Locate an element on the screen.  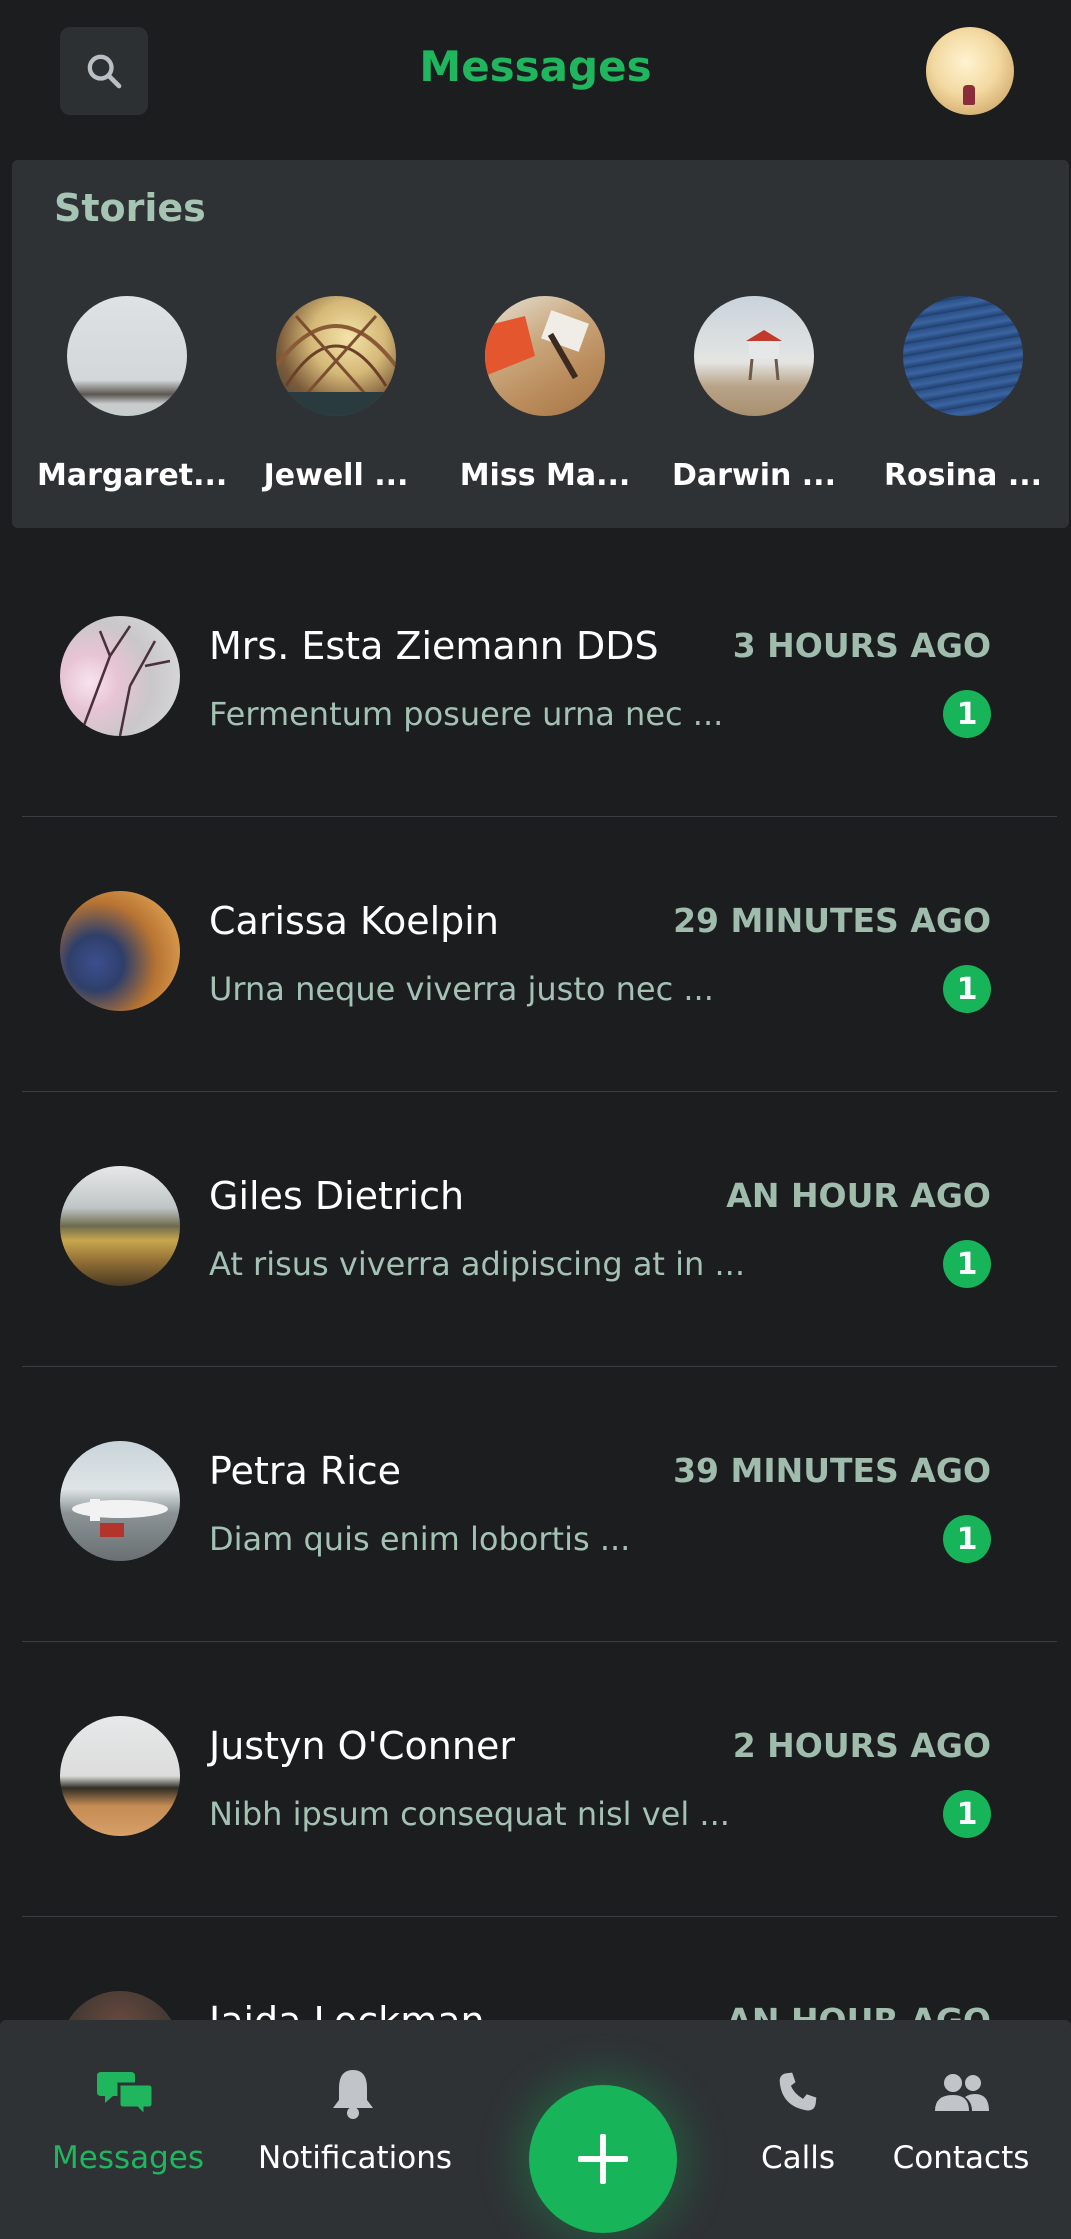
contact-name: Giles Dietrich is located at coordinates (337, 1196).